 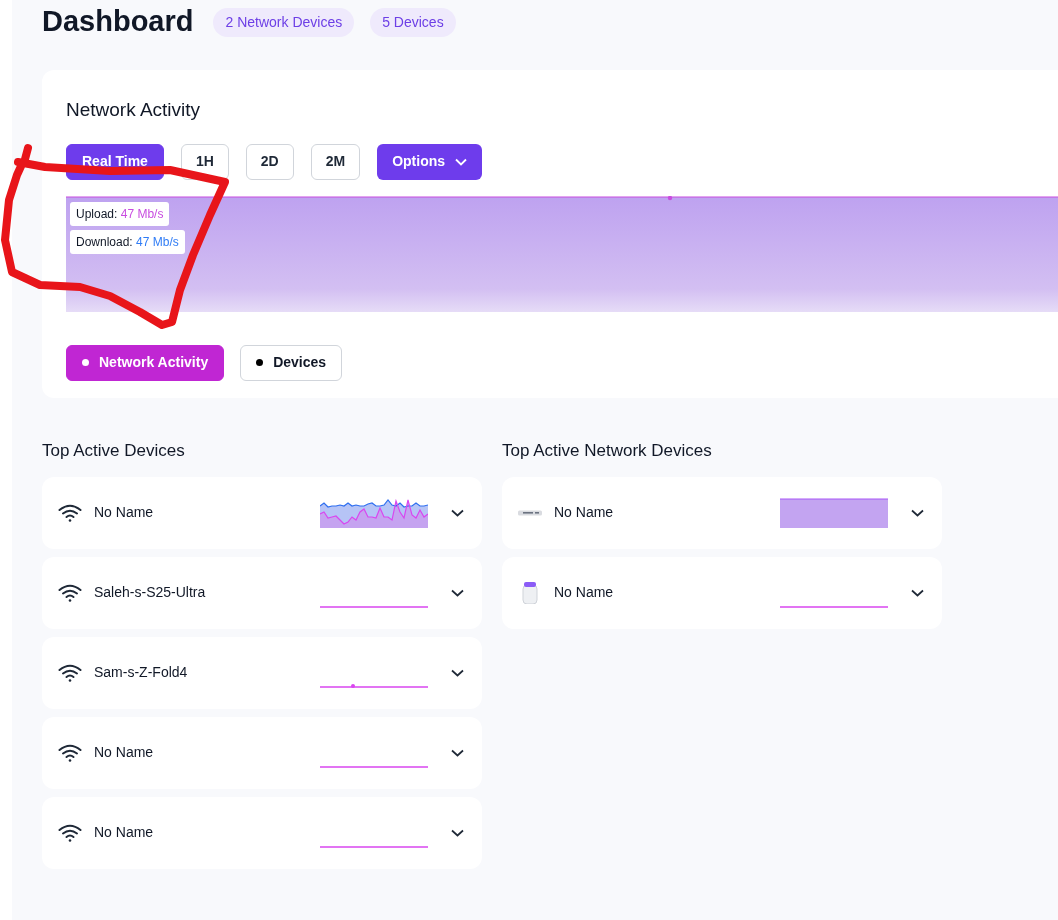 What do you see at coordinates (430, 161) in the screenshot?
I see `options-dropdown: Options` at bounding box center [430, 161].